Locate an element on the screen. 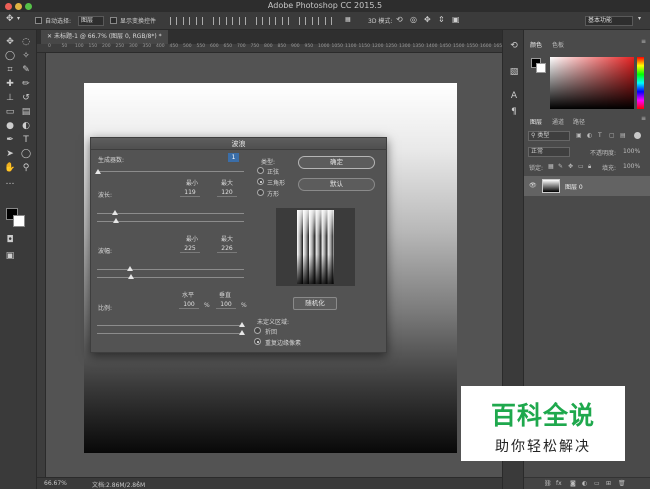  randomize-button: 随机化 is located at coordinates (315, 303).